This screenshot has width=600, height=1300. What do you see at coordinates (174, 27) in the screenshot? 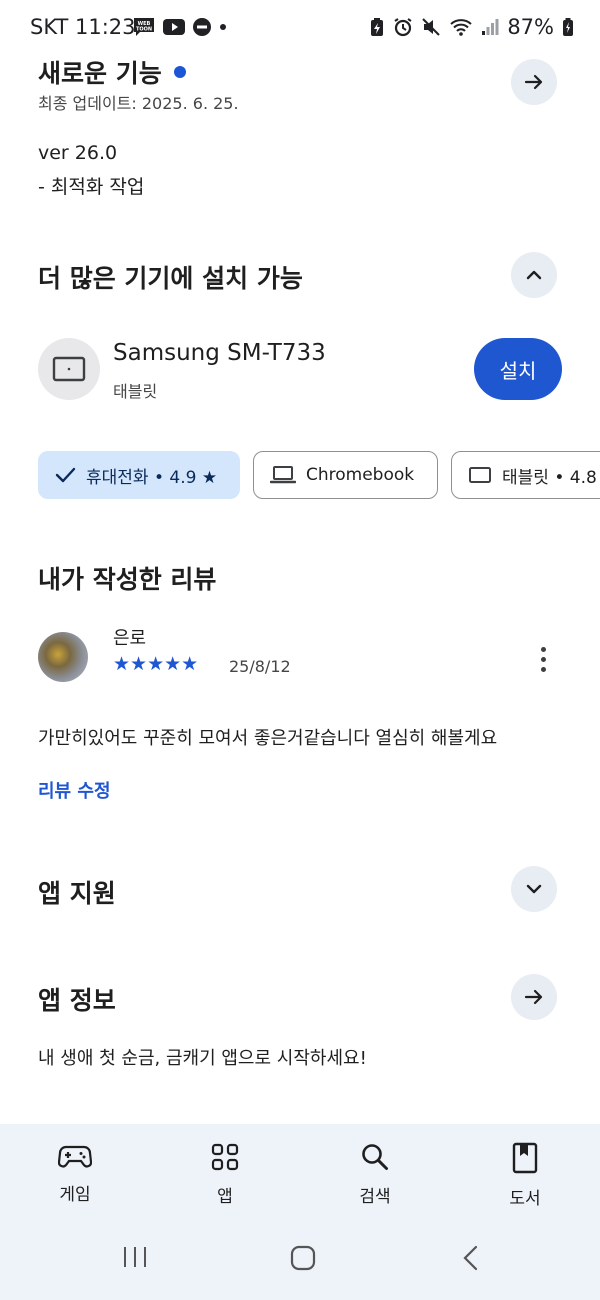
I see `youtube-icon` at bounding box center [174, 27].